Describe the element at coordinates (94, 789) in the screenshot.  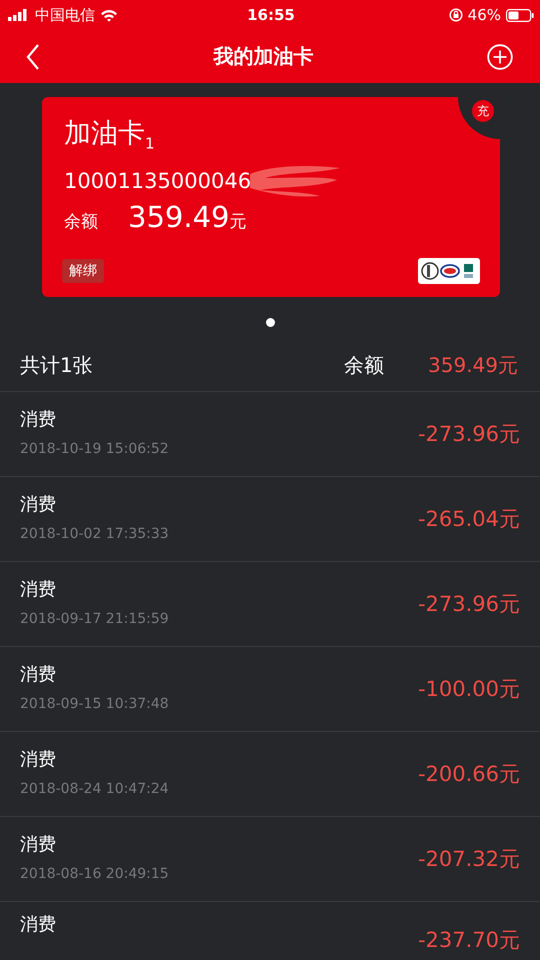
I see `transaction-time: 2018-08-24 10:47:24` at that location.